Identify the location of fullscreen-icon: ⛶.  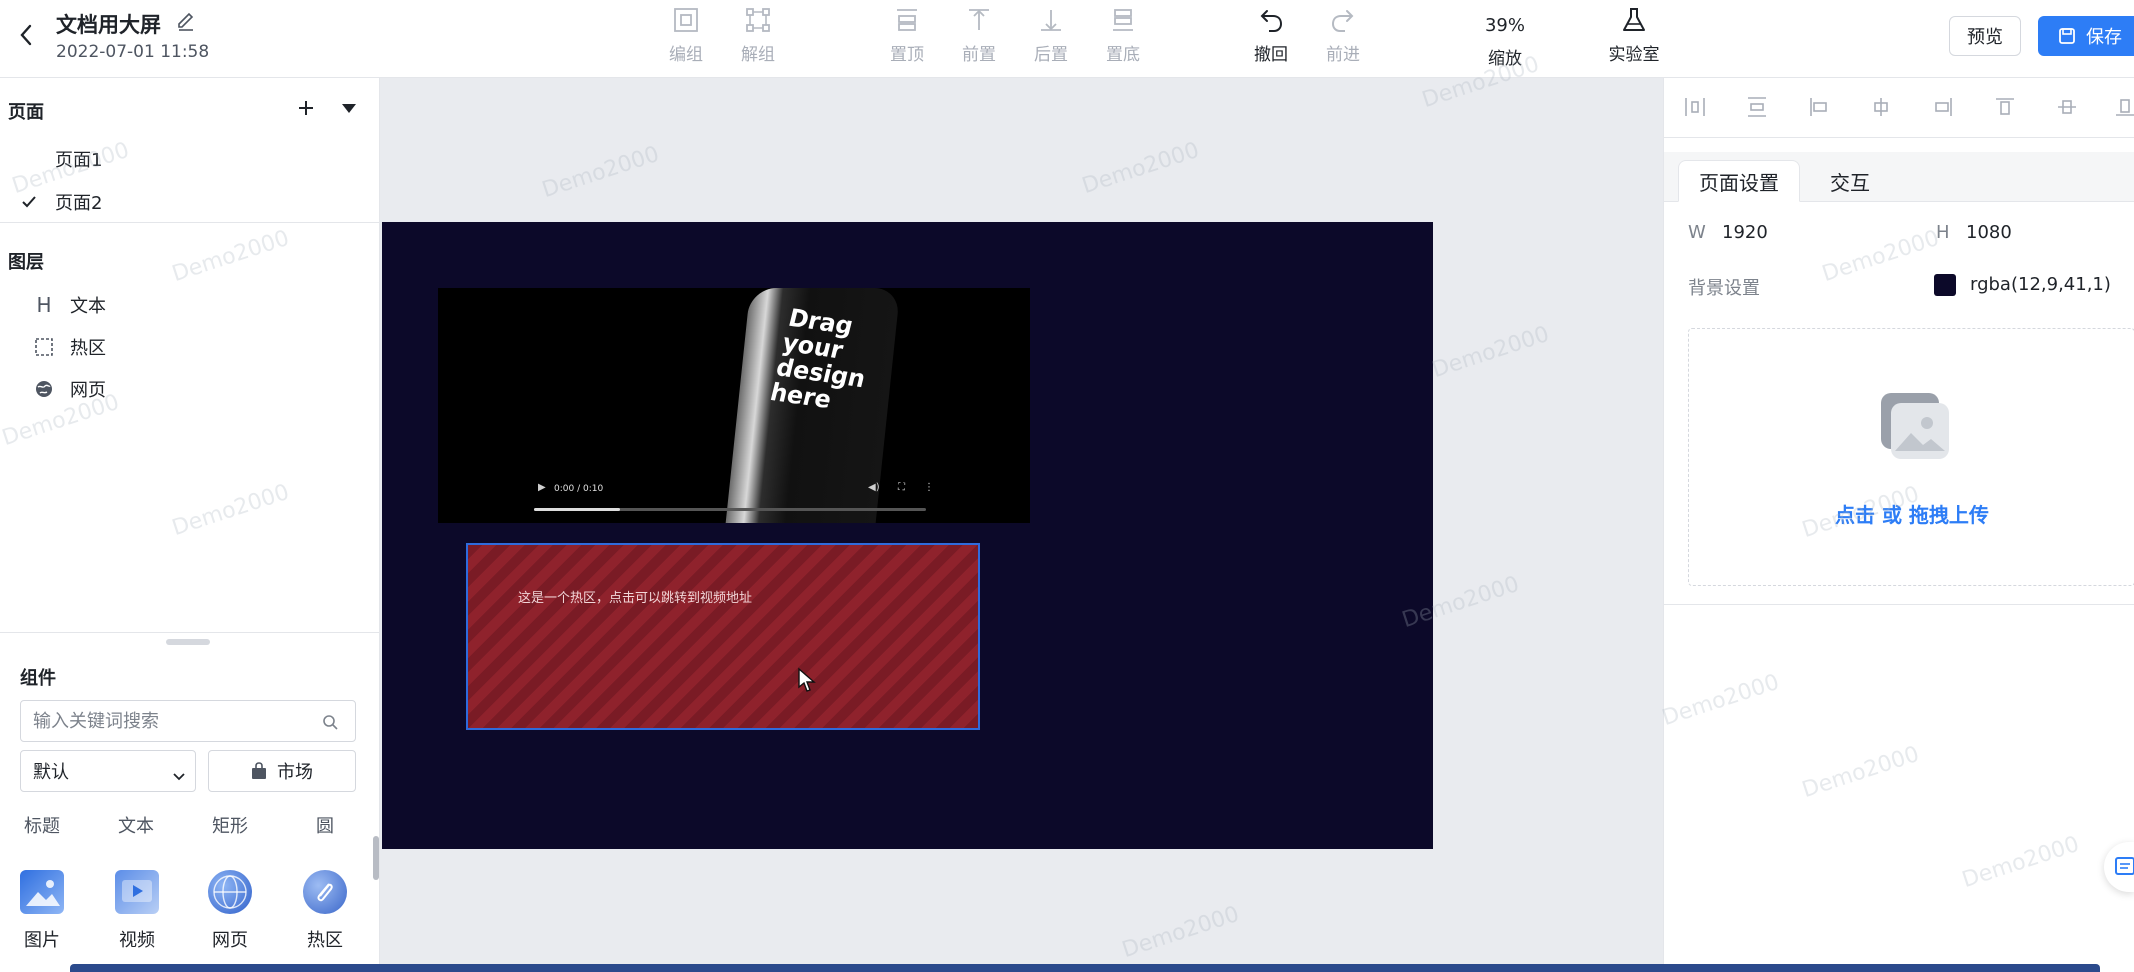
(901, 487).